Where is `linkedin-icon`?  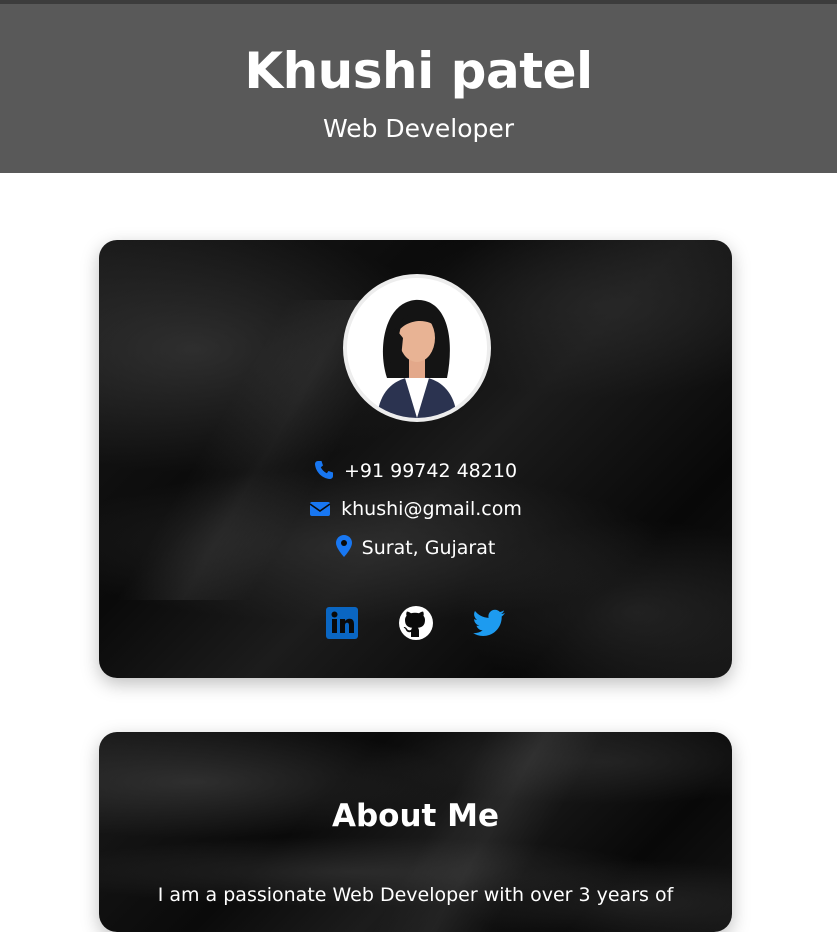 linkedin-icon is located at coordinates (342, 623).